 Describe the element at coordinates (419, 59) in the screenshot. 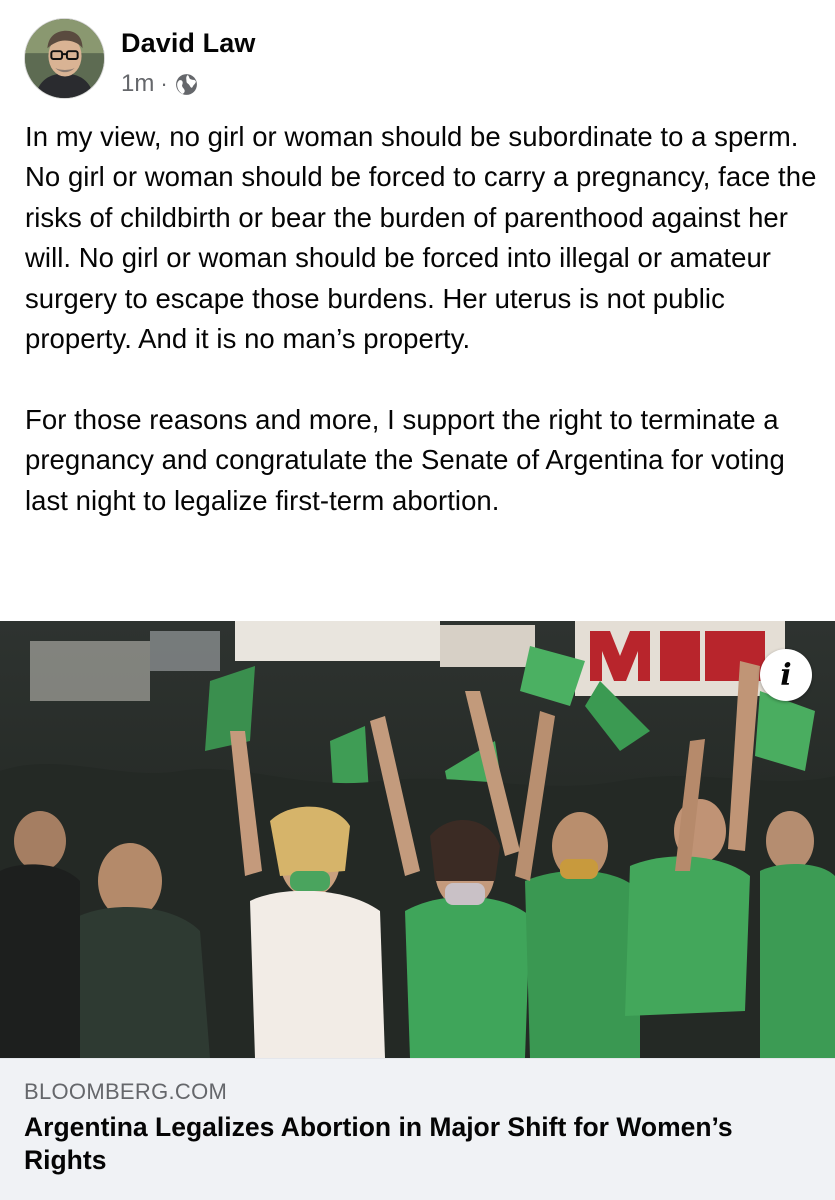

I see `post-header: David Law 1m ·` at that location.